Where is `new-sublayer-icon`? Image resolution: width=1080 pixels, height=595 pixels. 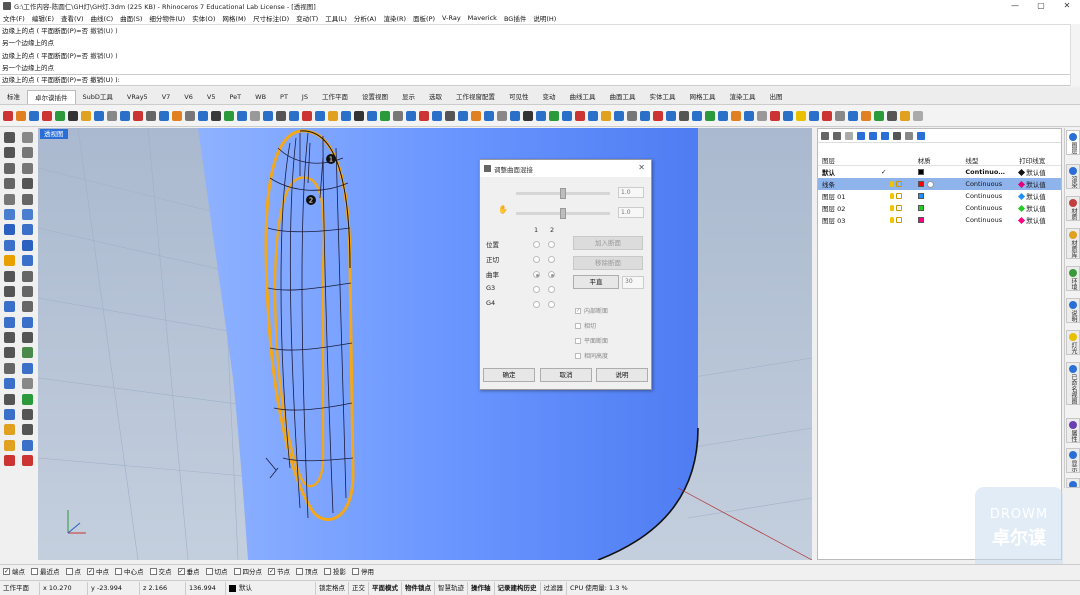 new-sublayer-icon is located at coordinates (837, 135).